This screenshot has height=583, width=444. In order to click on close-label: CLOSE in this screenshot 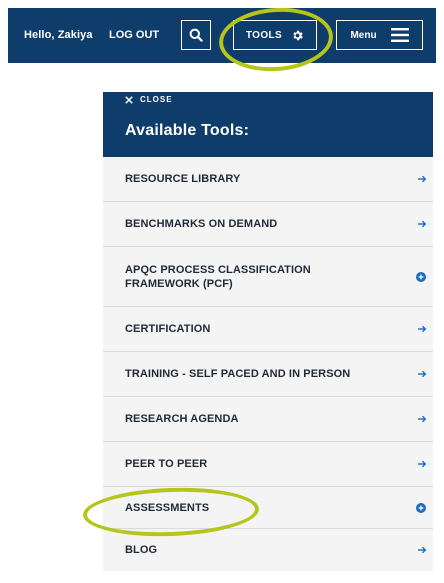, I will do `click(156, 99)`.